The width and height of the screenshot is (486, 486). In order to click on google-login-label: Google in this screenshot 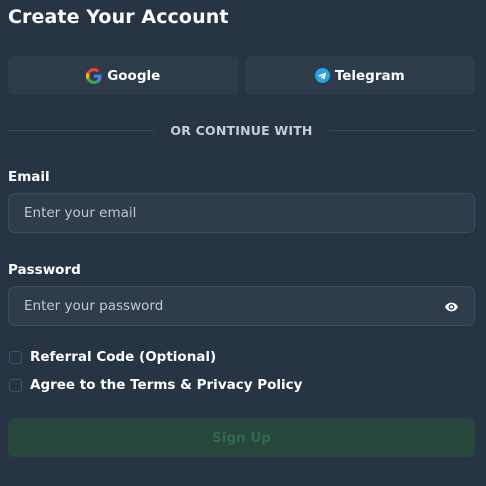, I will do `click(134, 75)`.